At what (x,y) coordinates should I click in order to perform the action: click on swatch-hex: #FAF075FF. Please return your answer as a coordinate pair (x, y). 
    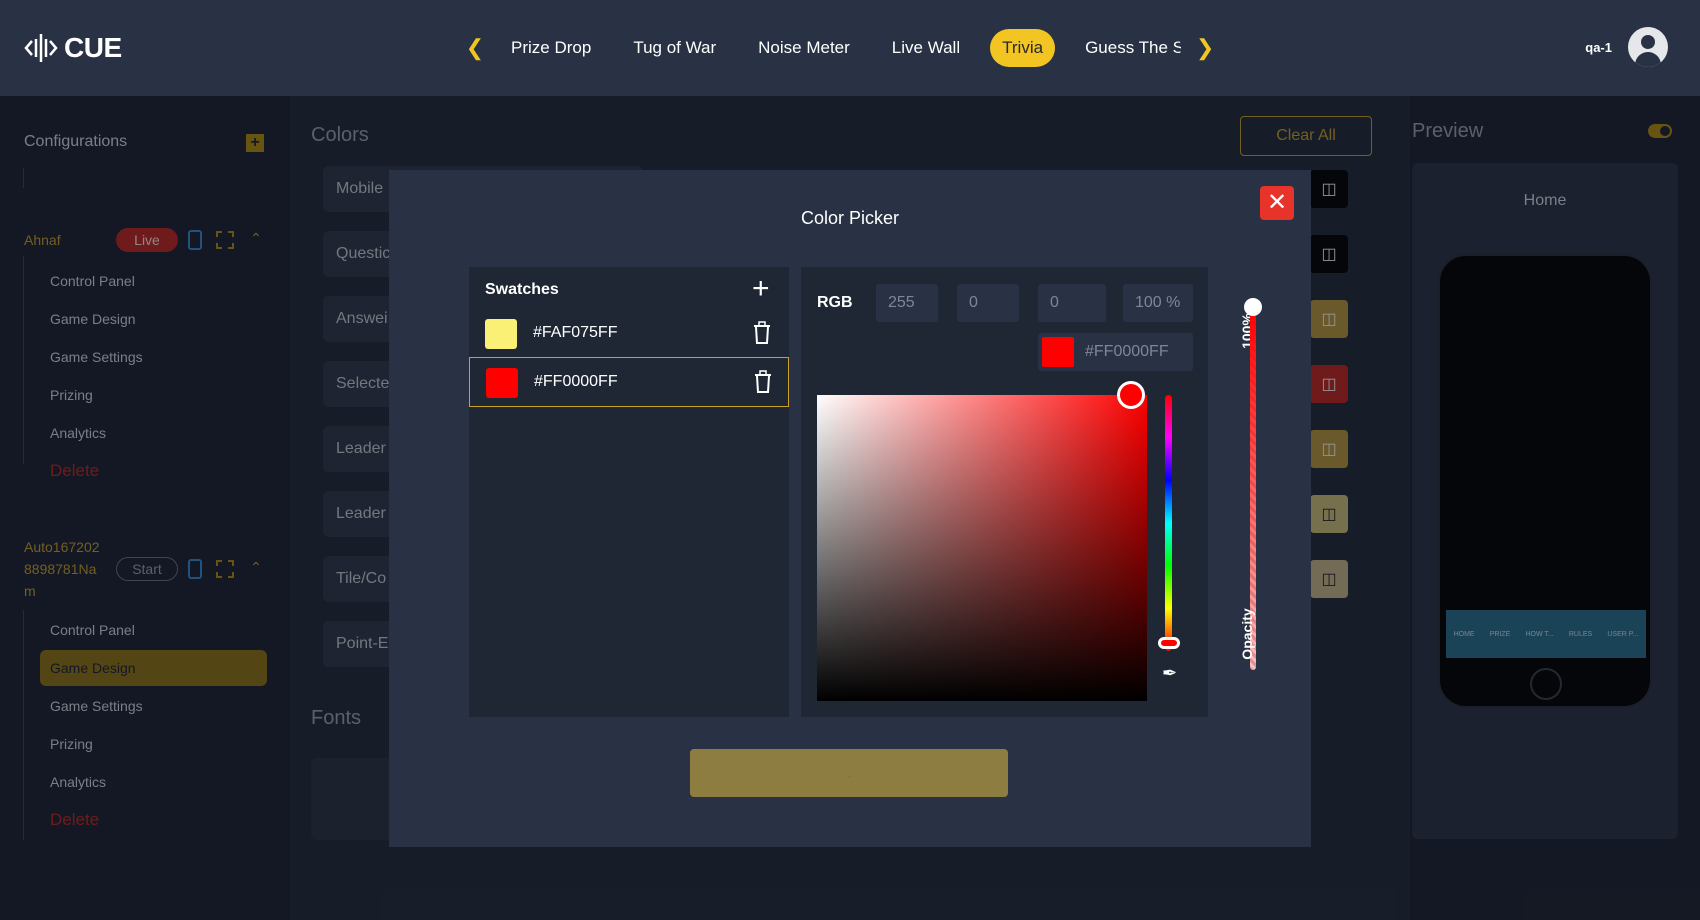
    Looking at the image, I should click on (575, 332).